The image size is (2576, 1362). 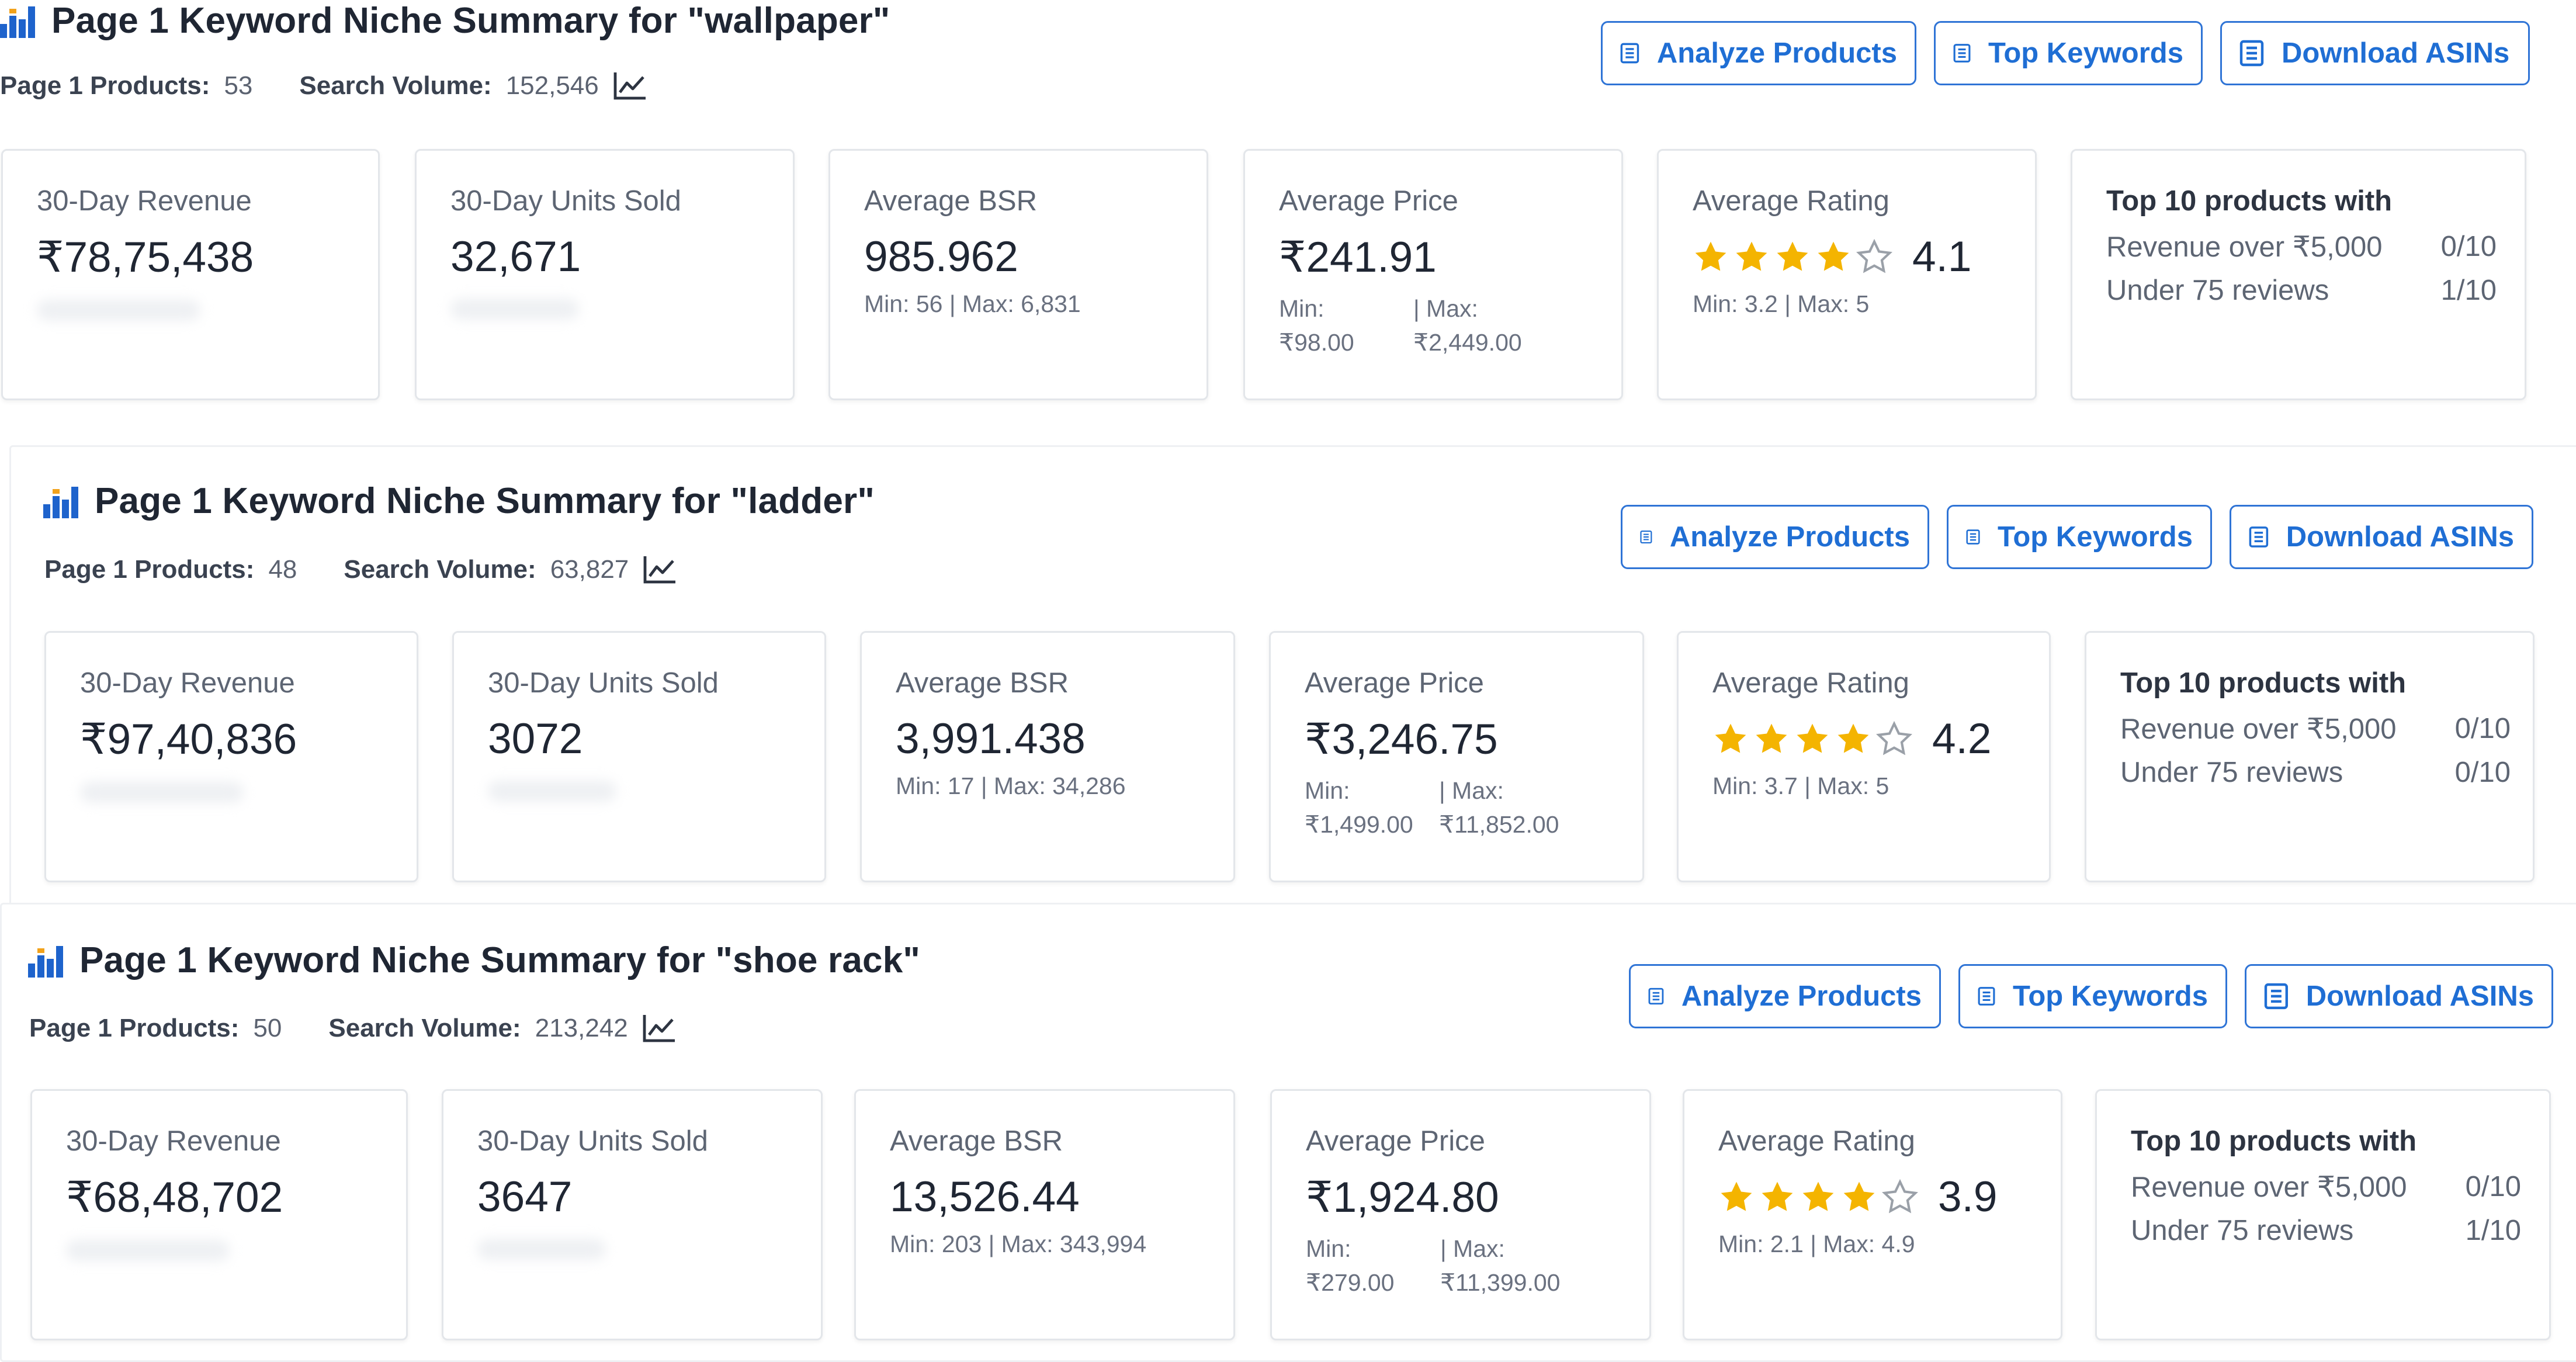 I want to click on bsr-range: Min: 17 | Max: 34,286, so click(x=1011, y=785).